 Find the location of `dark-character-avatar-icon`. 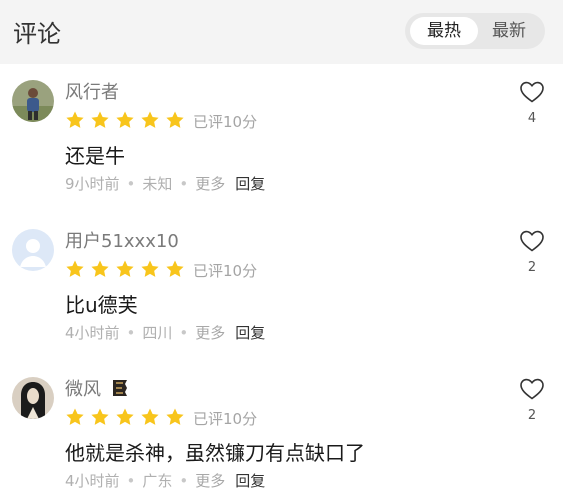

dark-character-avatar-icon is located at coordinates (33, 398).